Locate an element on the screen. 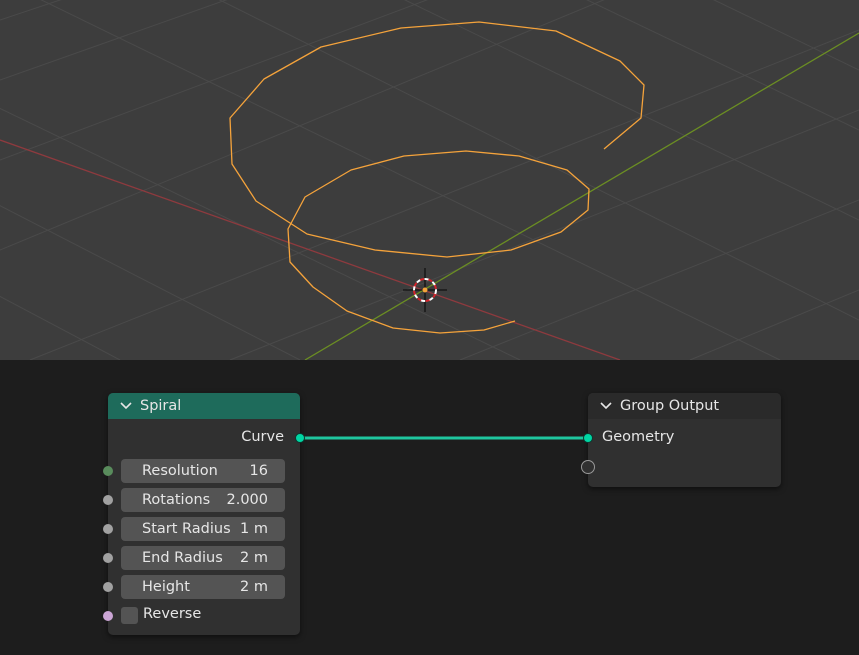 Image resolution: width=859 pixels, height=655 pixels. start-radius-field: Start Radius 1 m is located at coordinates (203, 529).